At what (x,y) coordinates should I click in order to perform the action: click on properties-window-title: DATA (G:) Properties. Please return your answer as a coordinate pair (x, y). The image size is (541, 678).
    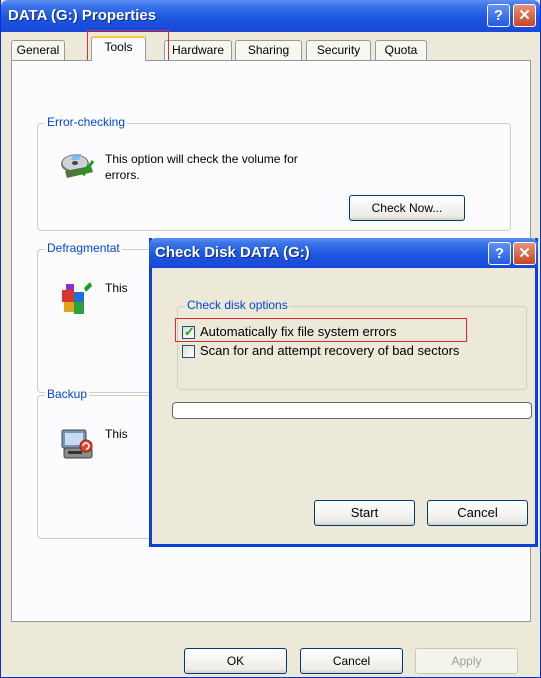
    Looking at the image, I should click on (82, 15).